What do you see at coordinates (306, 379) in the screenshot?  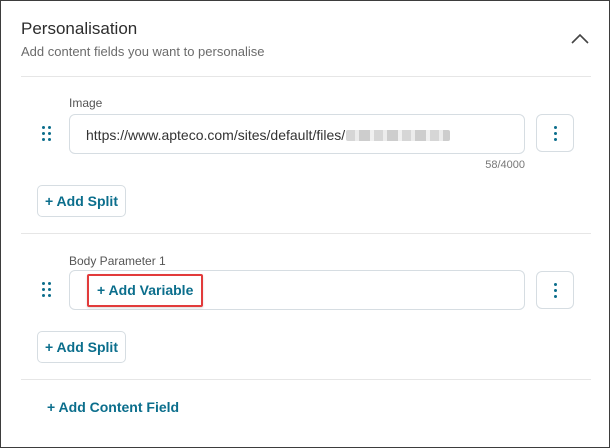 I see `footer-divider` at bounding box center [306, 379].